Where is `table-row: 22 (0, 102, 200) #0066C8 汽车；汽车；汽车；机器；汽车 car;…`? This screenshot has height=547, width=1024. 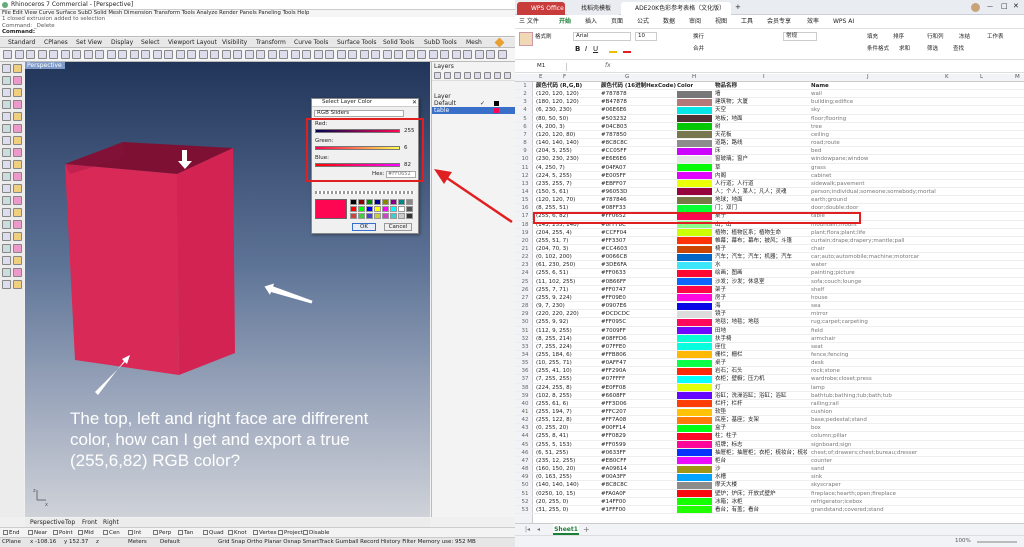 table-row: 22 (0, 102, 200) #0066C8 汽车；汽车；汽车；机器；汽车 car;… is located at coordinates (769, 257).